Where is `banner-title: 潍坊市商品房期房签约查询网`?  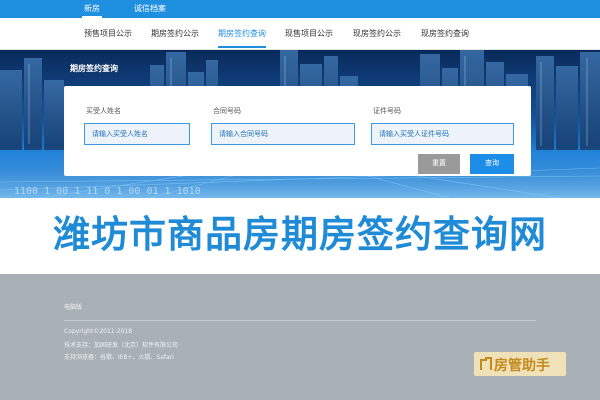 banner-title: 潍坊市商品房期房签约查询网 is located at coordinates (300, 234).